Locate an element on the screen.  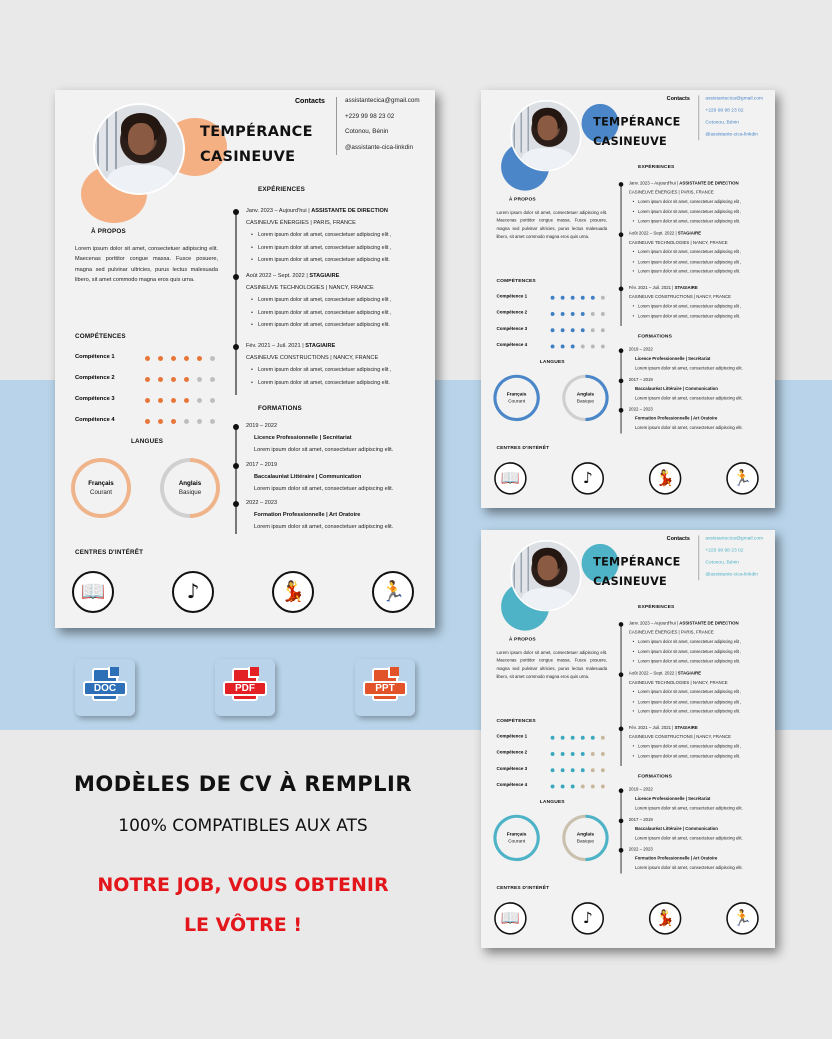
experience-company: CASINEUVE TECHNOLOGIES | NANCY, FRANCE is located at coordinates (678, 243).